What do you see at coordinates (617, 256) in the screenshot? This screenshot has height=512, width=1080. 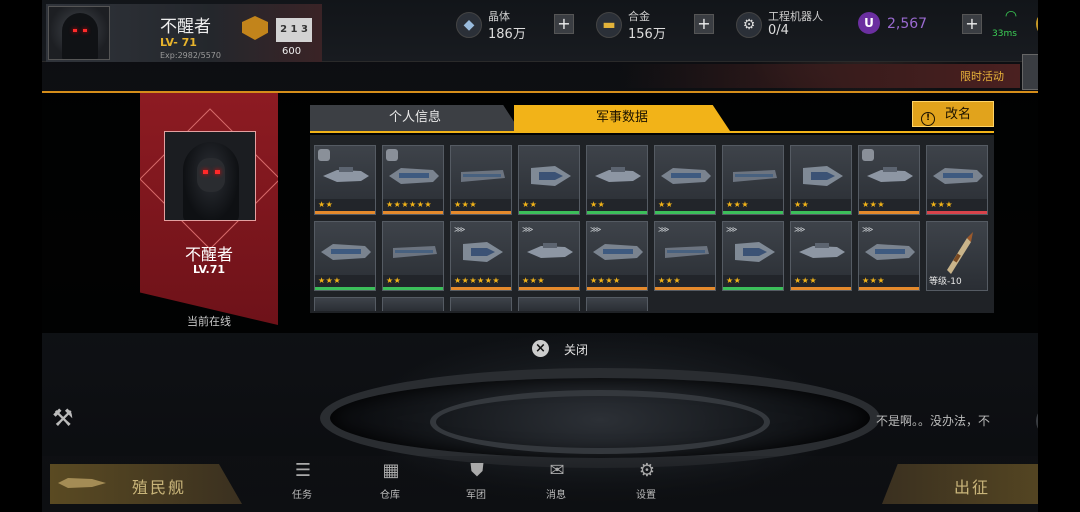 I see `weapon-card: ⋙ ★★★★` at bounding box center [617, 256].